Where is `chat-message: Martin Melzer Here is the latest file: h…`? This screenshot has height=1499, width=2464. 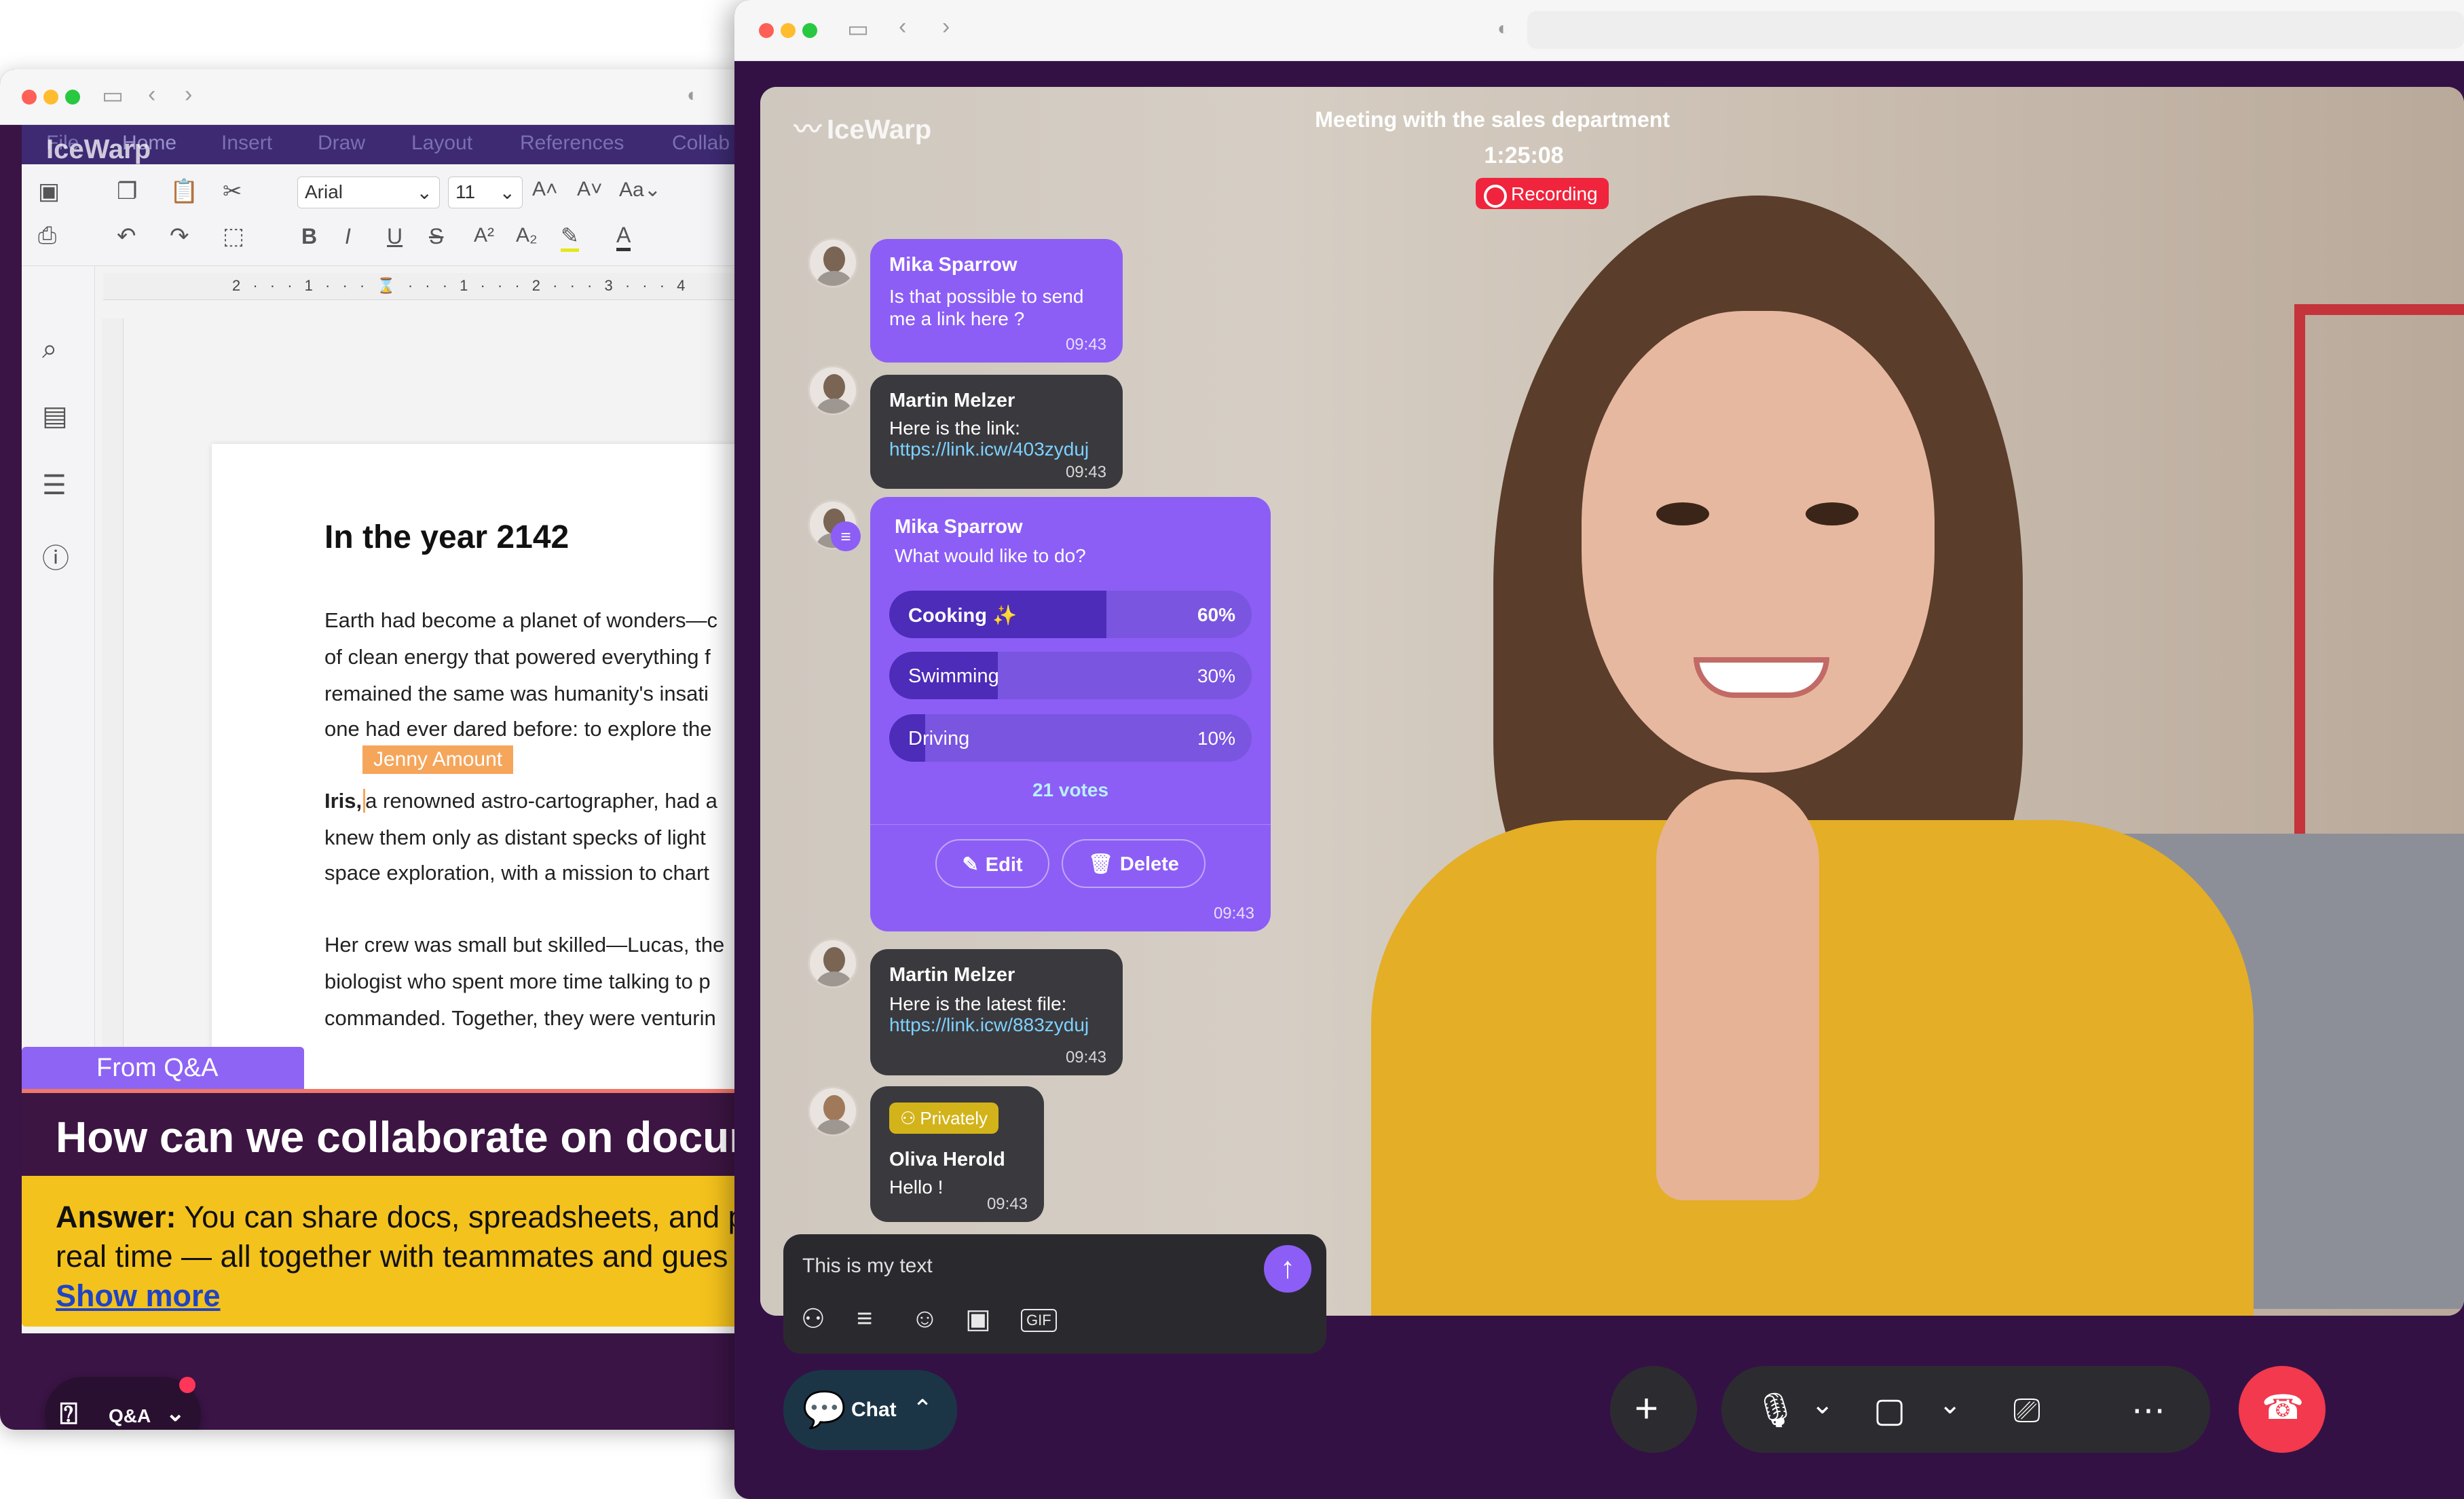 chat-message: Martin Melzer Here is the latest file: h… is located at coordinates (997, 1012).